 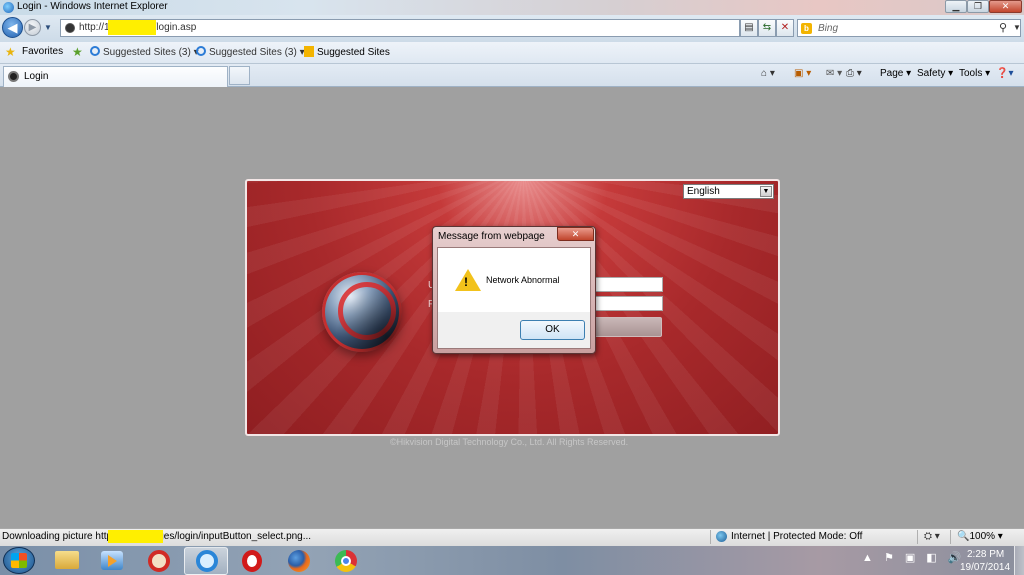 I want to click on show-desktop-button, so click(x=1019, y=560).